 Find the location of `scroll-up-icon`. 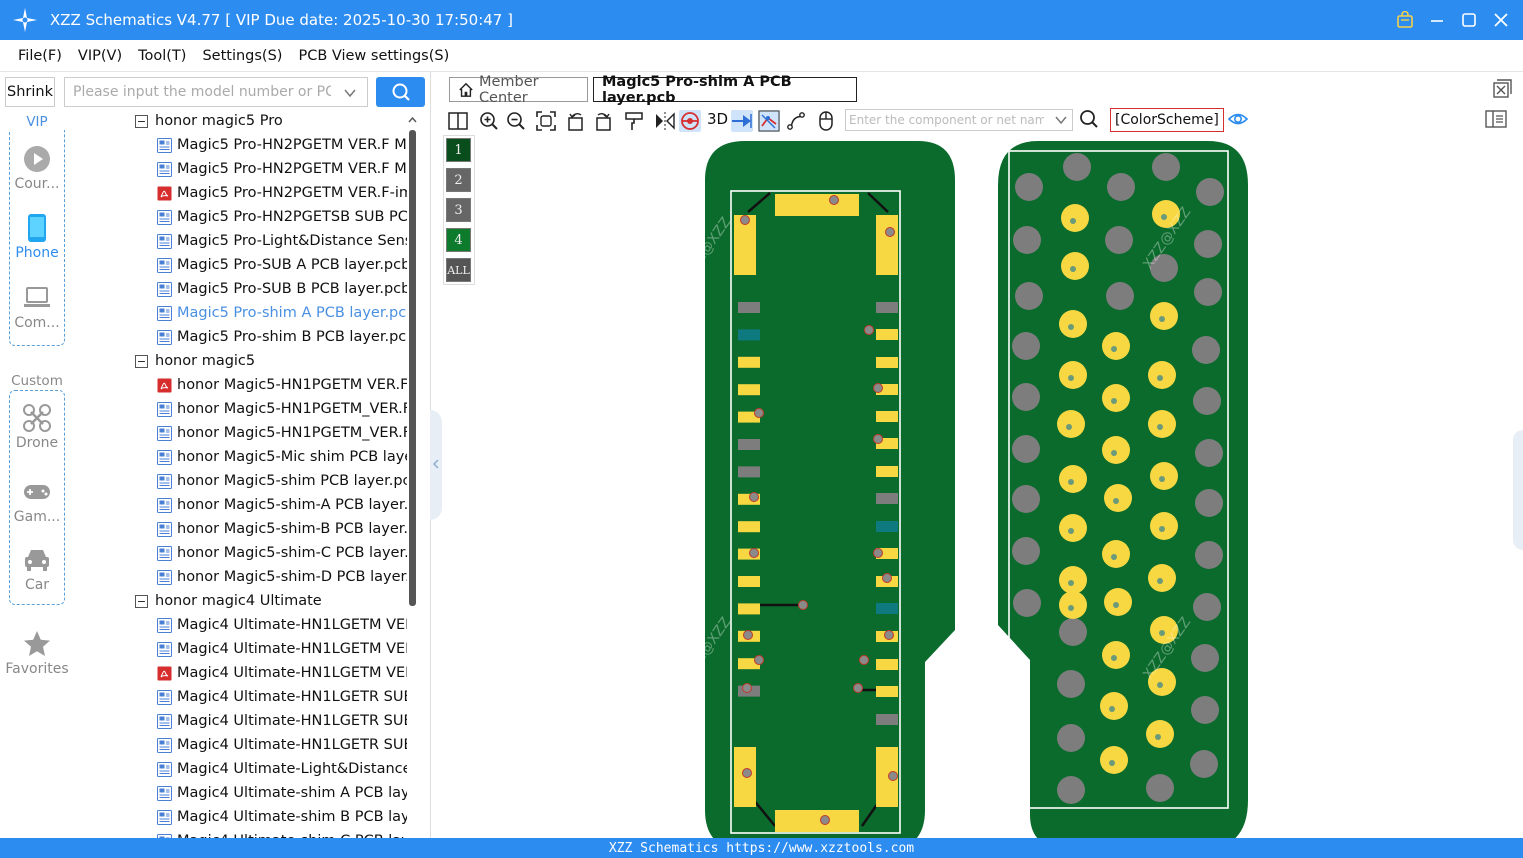

scroll-up-icon is located at coordinates (412, 120).